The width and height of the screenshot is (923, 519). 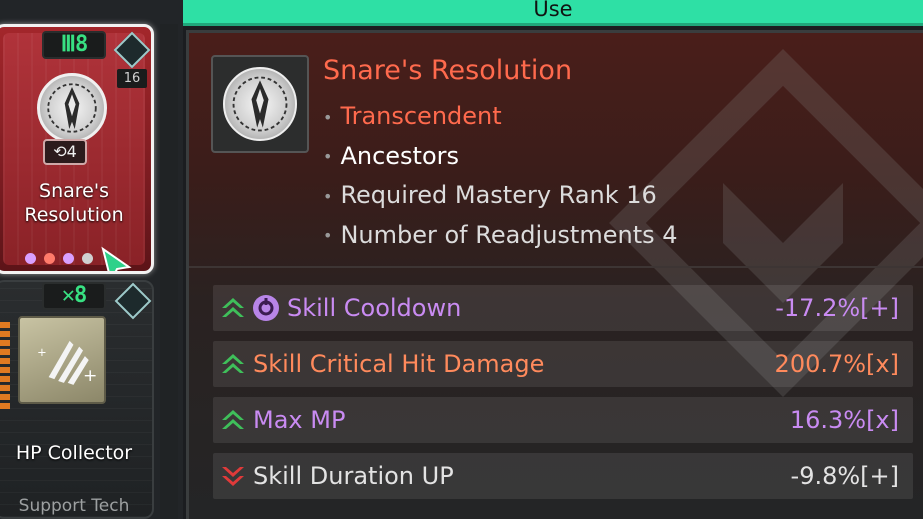 I want to click on stat-row: Skill Duration UP -9.8%[+], so click(x=563, y=476).